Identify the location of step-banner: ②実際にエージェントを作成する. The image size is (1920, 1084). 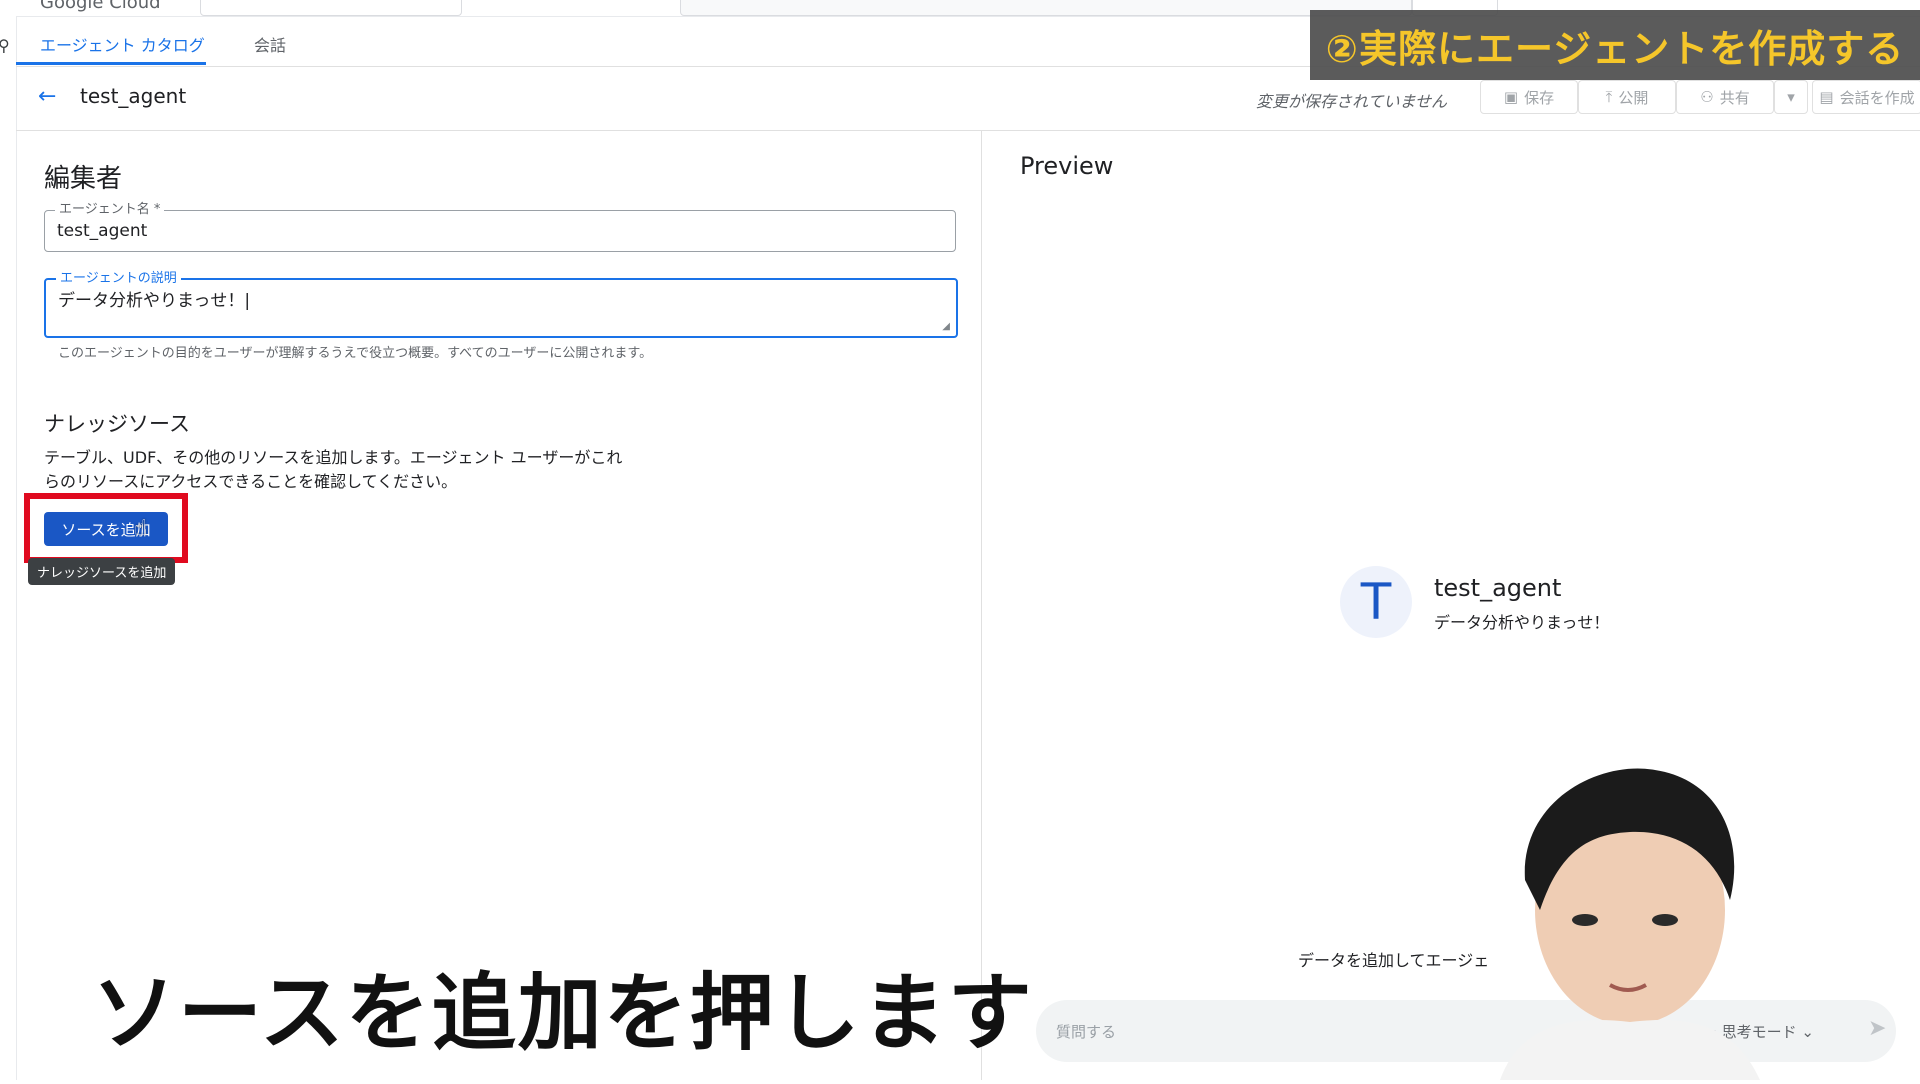
(1615, 45).